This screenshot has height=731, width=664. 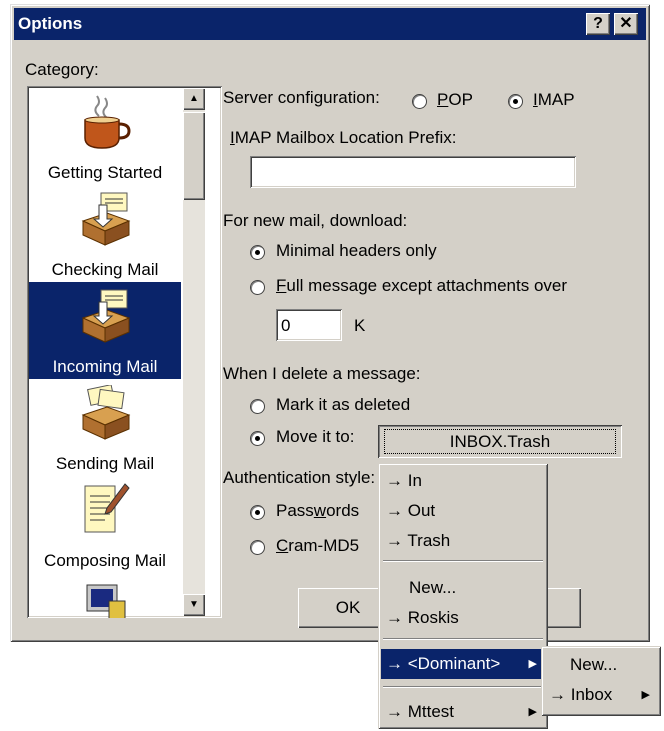 I want to click on size-limit-input: 0, so click(x=309, y=325).